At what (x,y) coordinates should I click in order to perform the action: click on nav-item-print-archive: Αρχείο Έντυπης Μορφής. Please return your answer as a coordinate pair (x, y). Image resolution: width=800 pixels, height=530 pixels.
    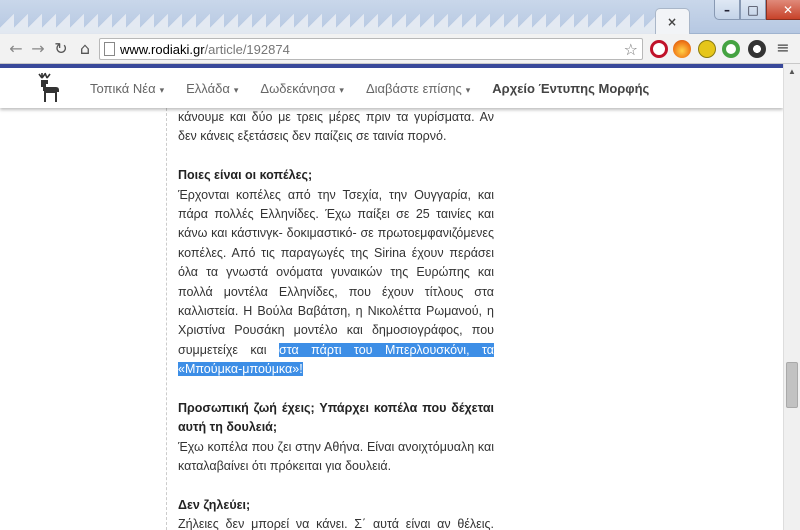
    Looking at the image, I should click on (570, 88).